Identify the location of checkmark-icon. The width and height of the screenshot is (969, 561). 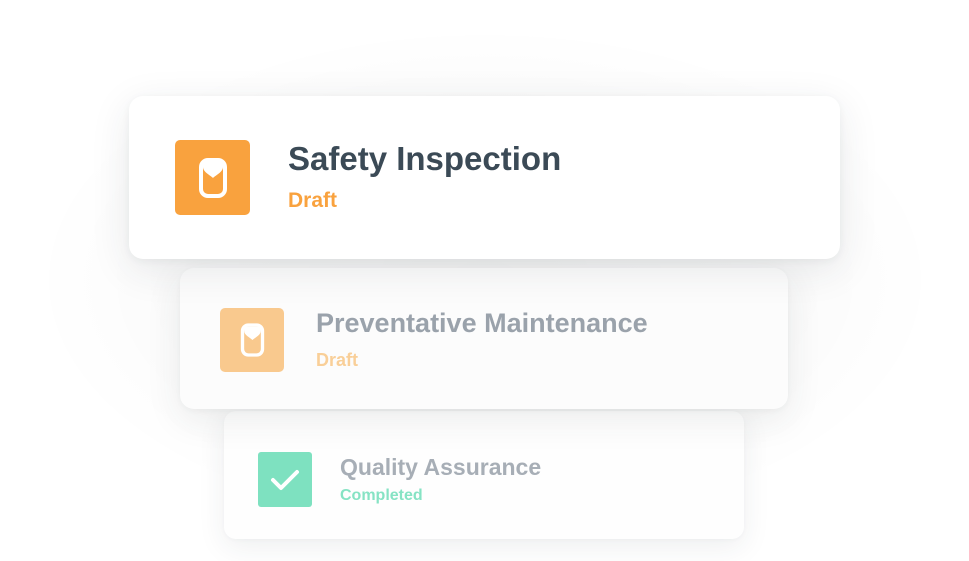
(285, 479).